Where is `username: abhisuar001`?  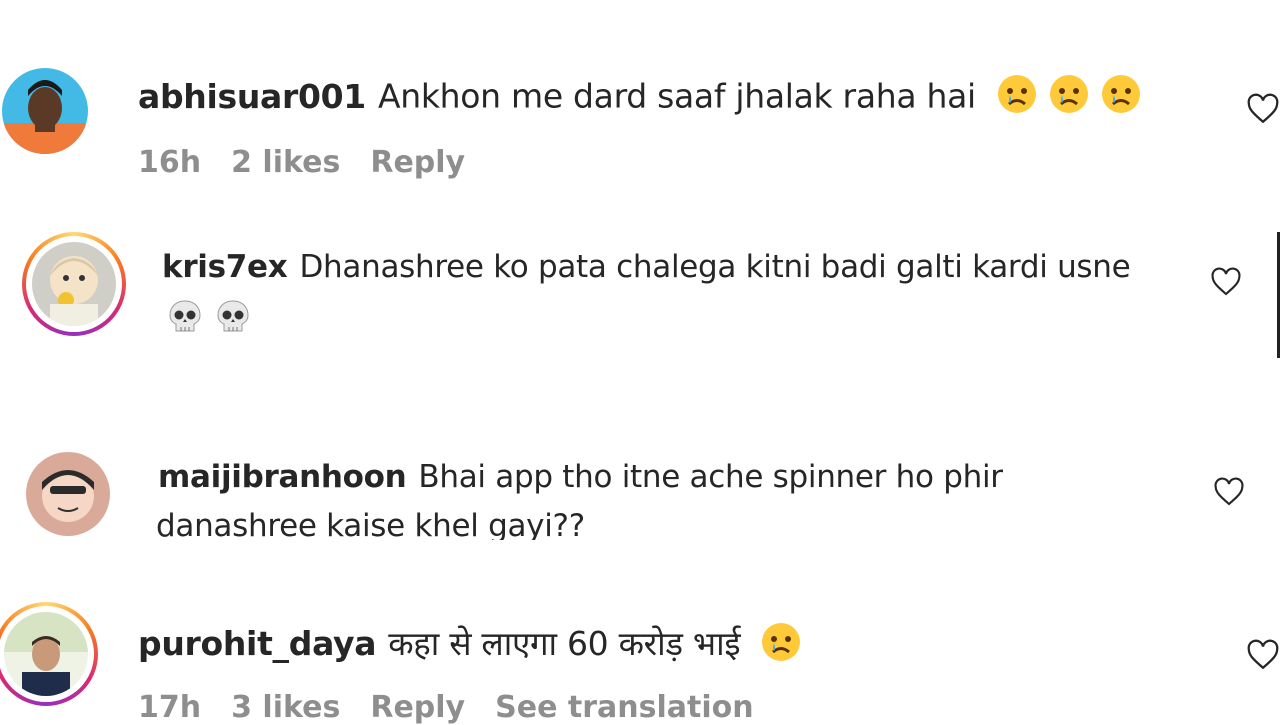
username: abhisuar001 is located at coordinates (252, 96).